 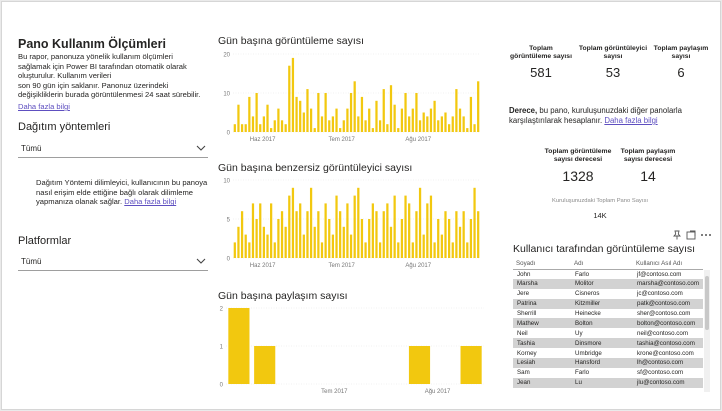 I want to click on table-scrollbar-thumb, so click(x=707, y=303).